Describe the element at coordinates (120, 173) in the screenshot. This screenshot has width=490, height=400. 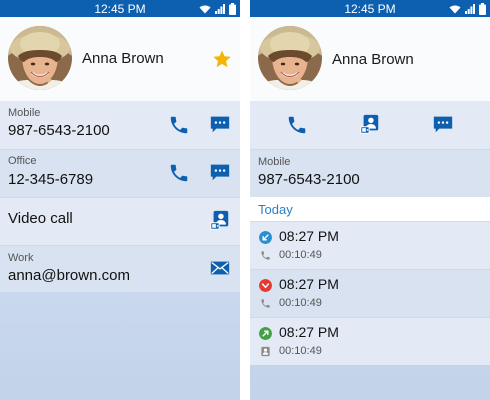
I see `office-row: Office 12-345-6789` at that location.